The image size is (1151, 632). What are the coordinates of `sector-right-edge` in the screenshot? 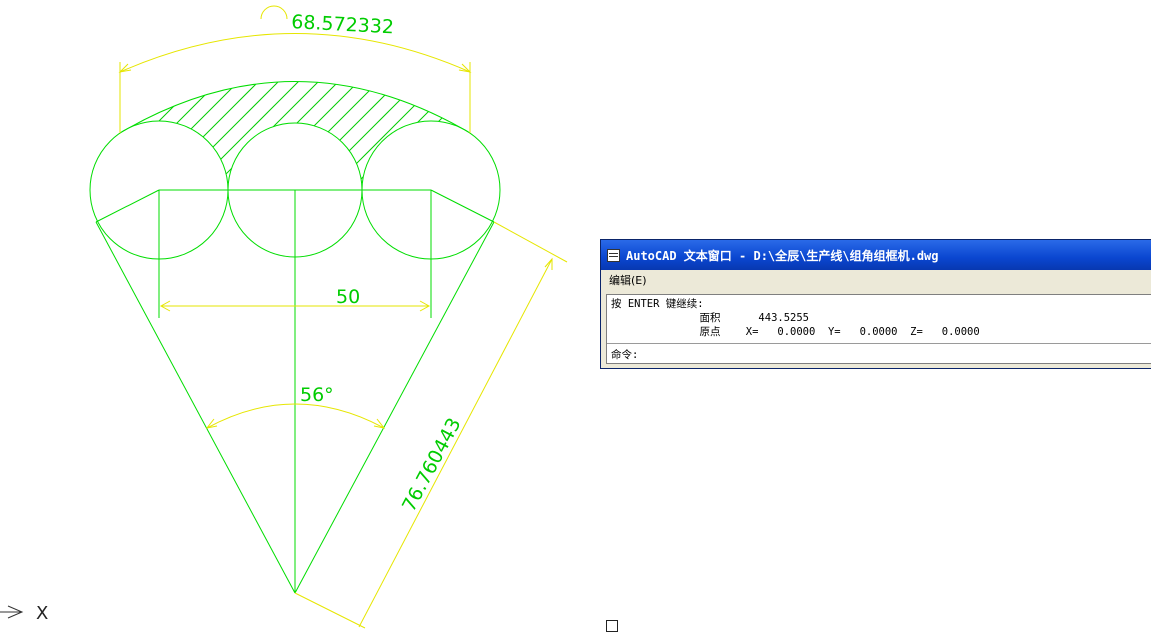 It's located at (394, 407).